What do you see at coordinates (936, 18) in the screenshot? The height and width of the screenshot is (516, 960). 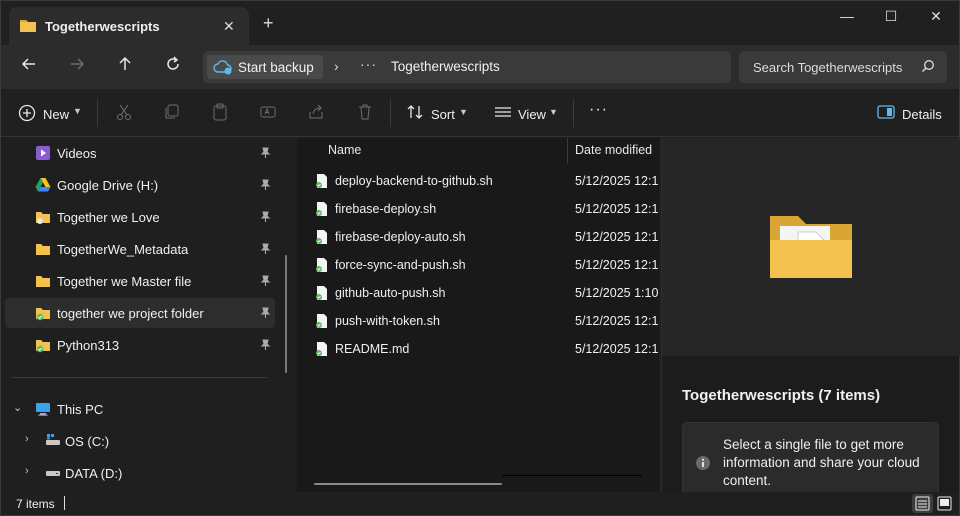 I see `close-window-button: ✕` at bounding box center [936, 18].